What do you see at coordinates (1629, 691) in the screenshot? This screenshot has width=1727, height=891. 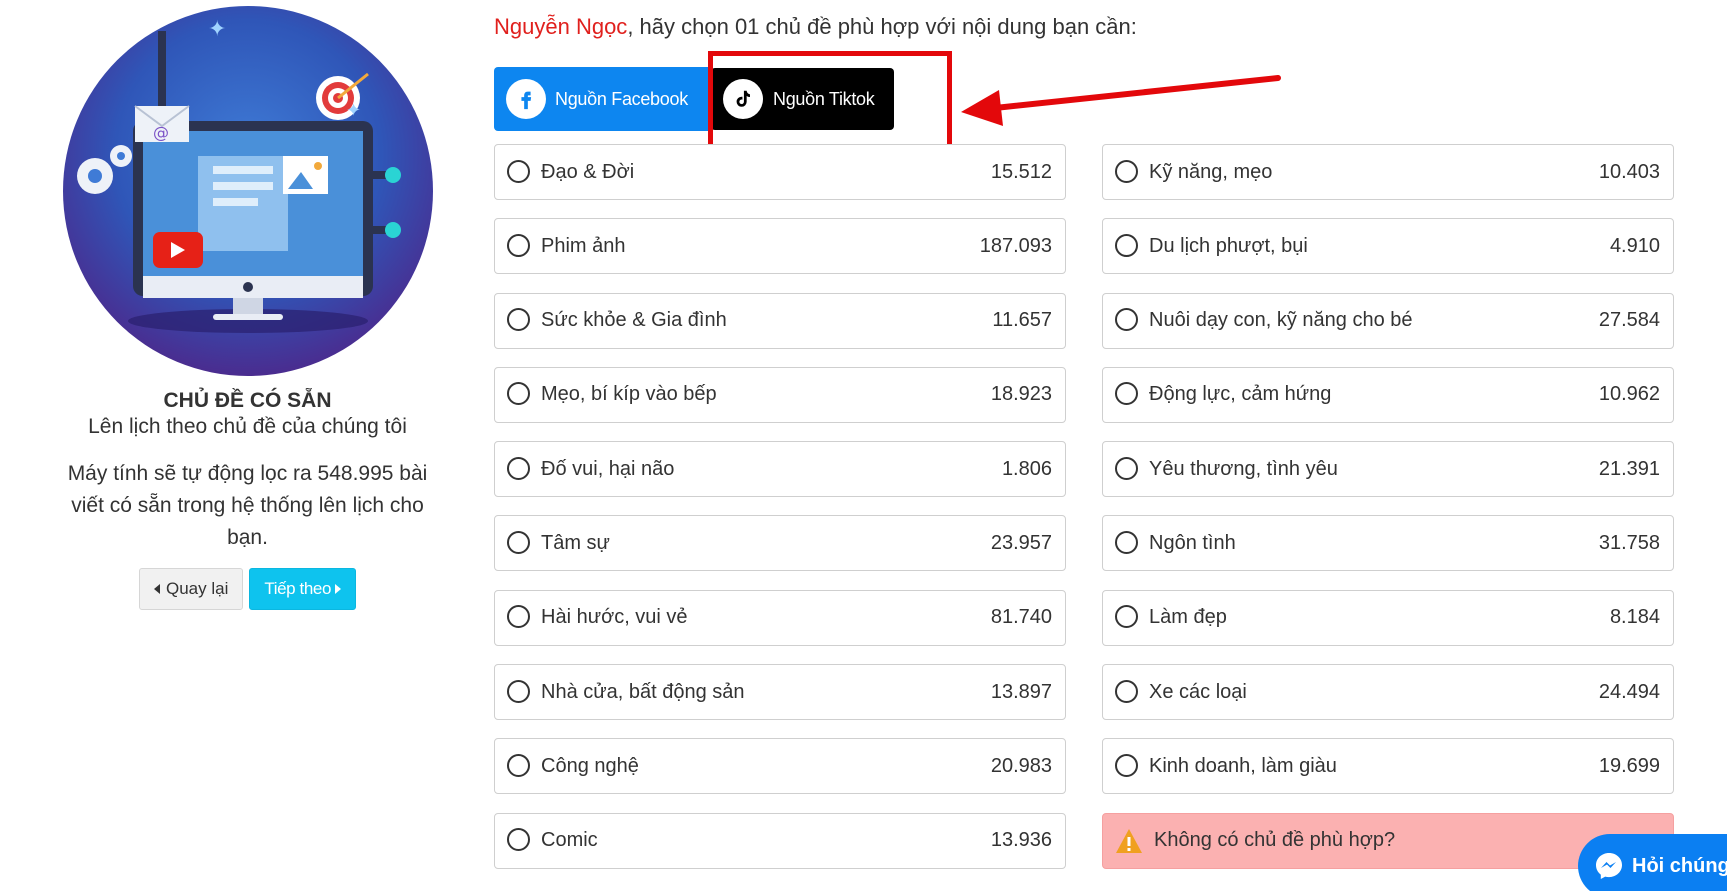 I see `topic-count: 24.494` at bounding box center [1629, 691].